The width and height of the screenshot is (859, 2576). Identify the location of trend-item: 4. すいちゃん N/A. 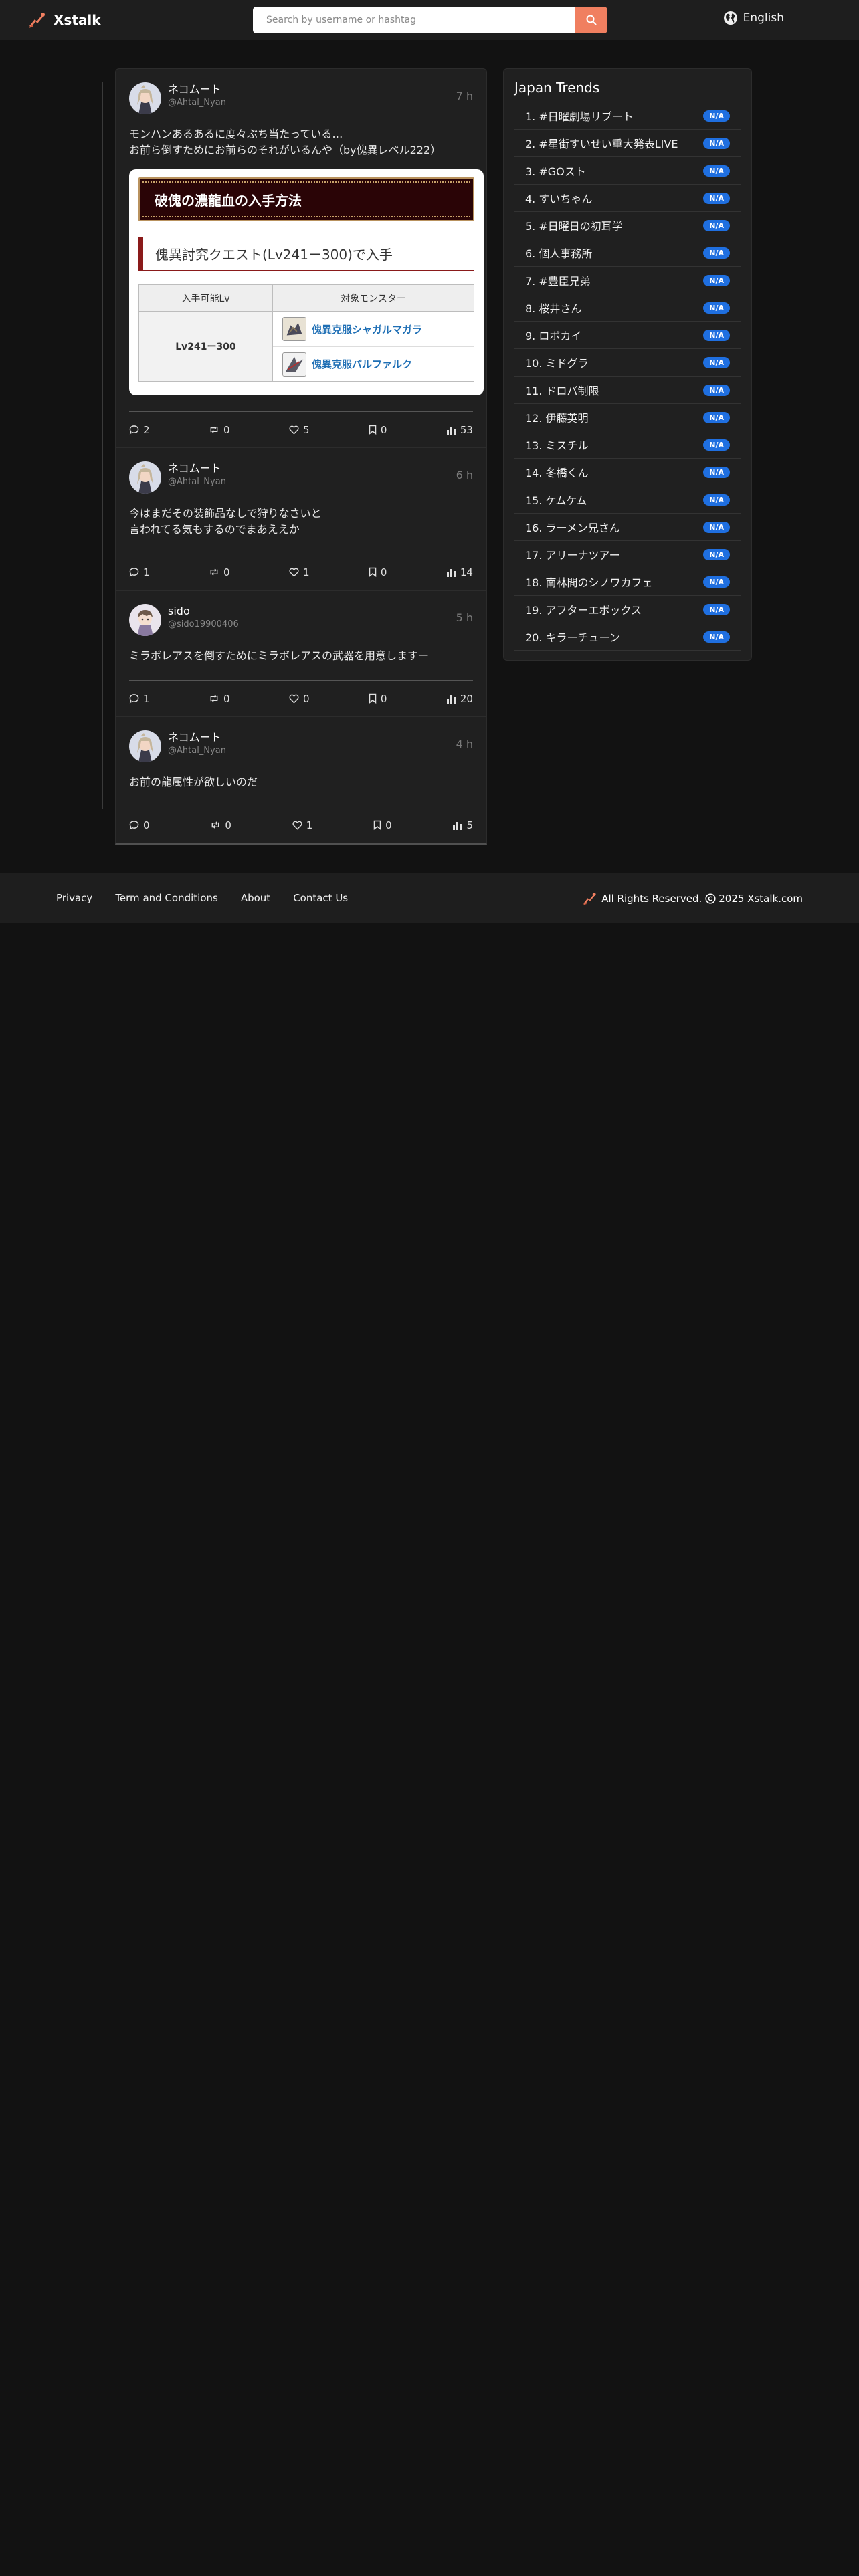
(627, 198).